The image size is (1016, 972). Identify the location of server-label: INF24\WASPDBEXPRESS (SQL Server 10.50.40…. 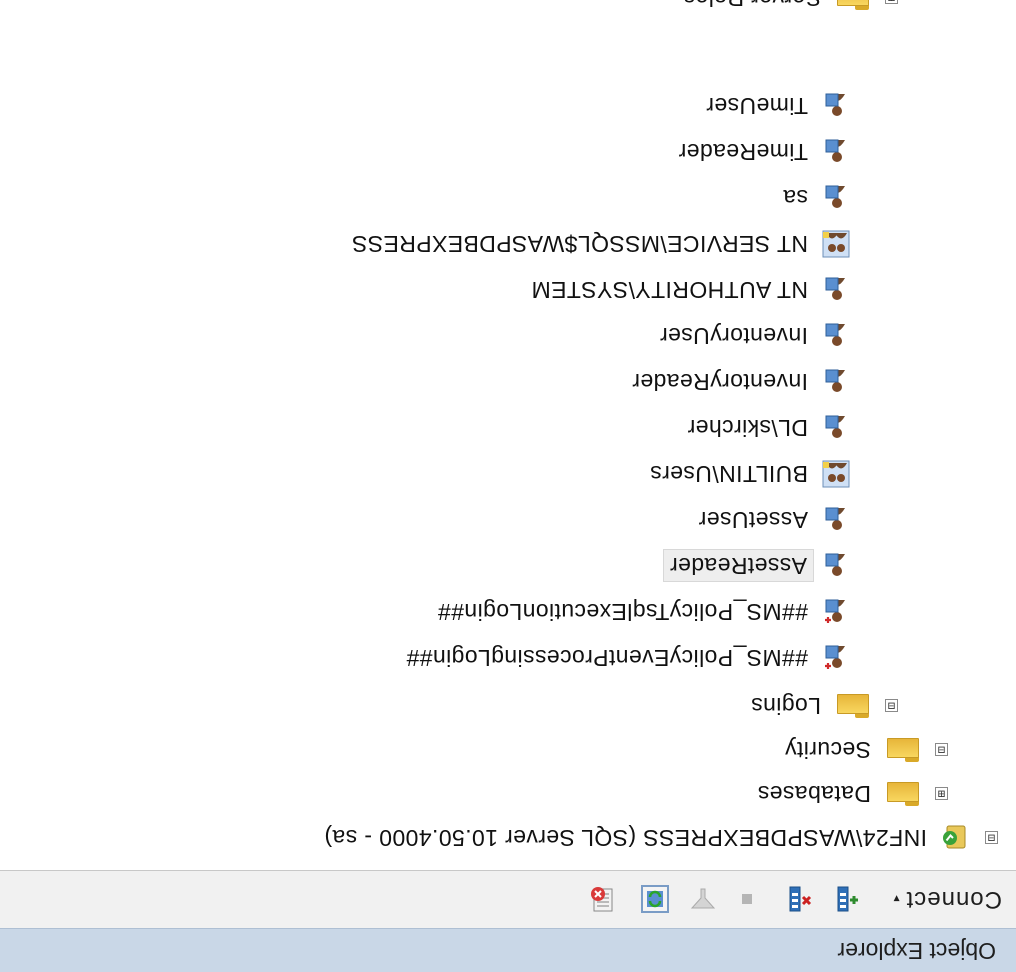
(625, 838).